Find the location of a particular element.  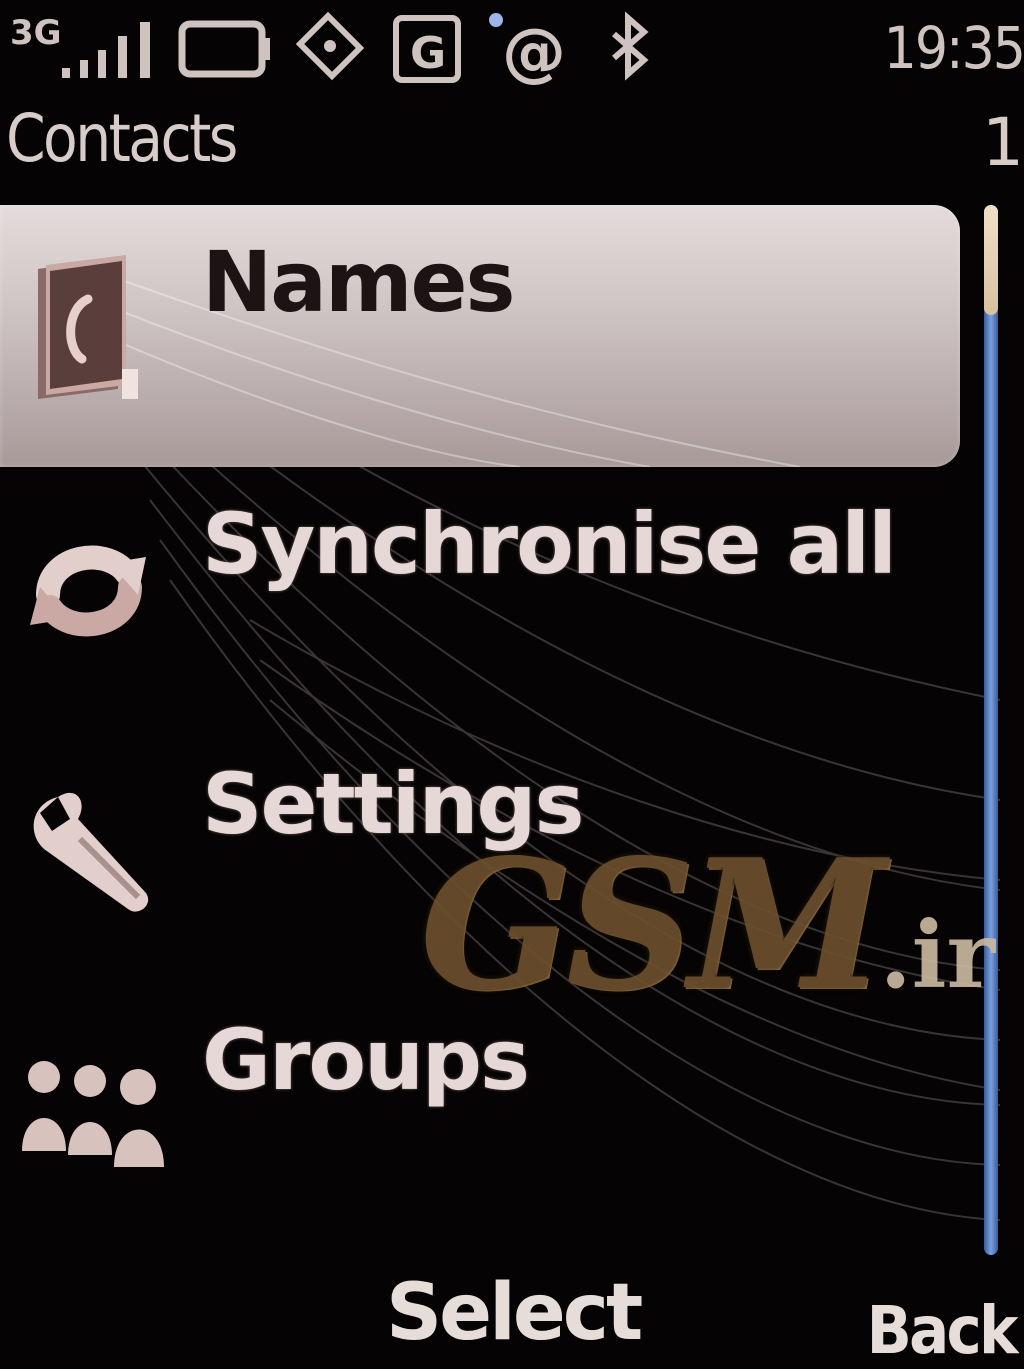

gprs-icon: G is located at coordinates (427, 49).